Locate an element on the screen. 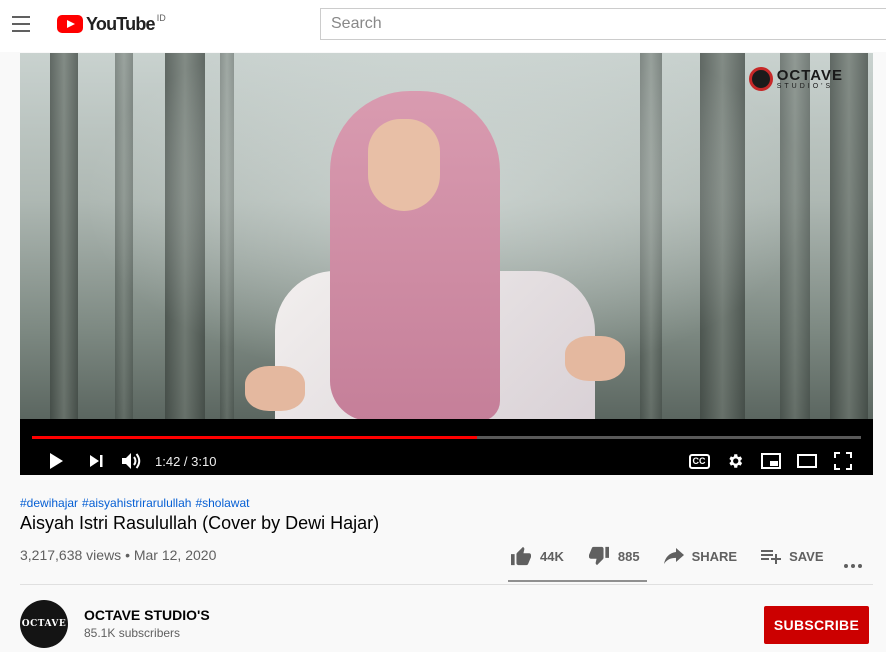 The height and width of the screenshot is (652, 886). skip-next-icon is located at coordinates (96, 461).